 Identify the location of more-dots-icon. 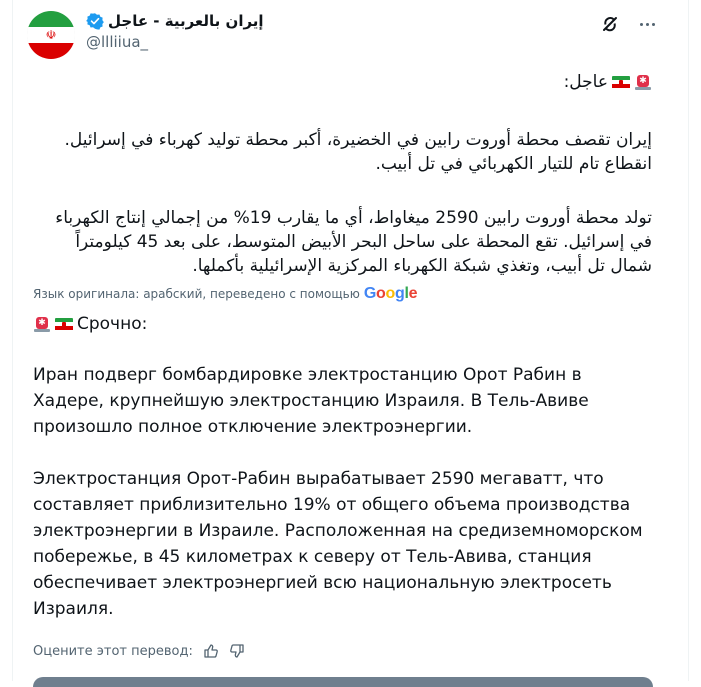
(647, 24).